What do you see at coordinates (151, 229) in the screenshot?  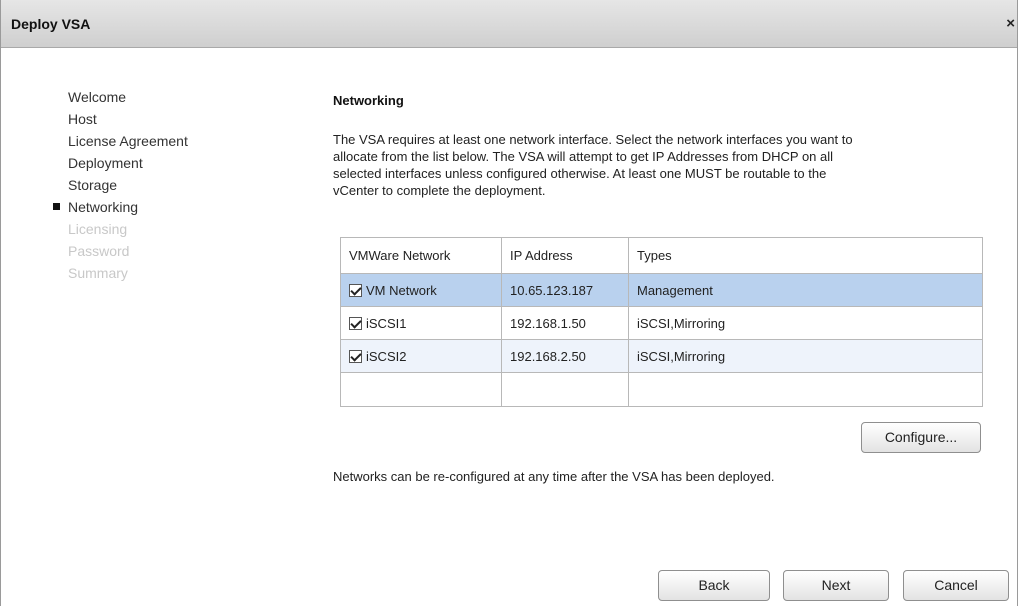 I see `step-licensing: Licensing` at bounding box center [151, 229].